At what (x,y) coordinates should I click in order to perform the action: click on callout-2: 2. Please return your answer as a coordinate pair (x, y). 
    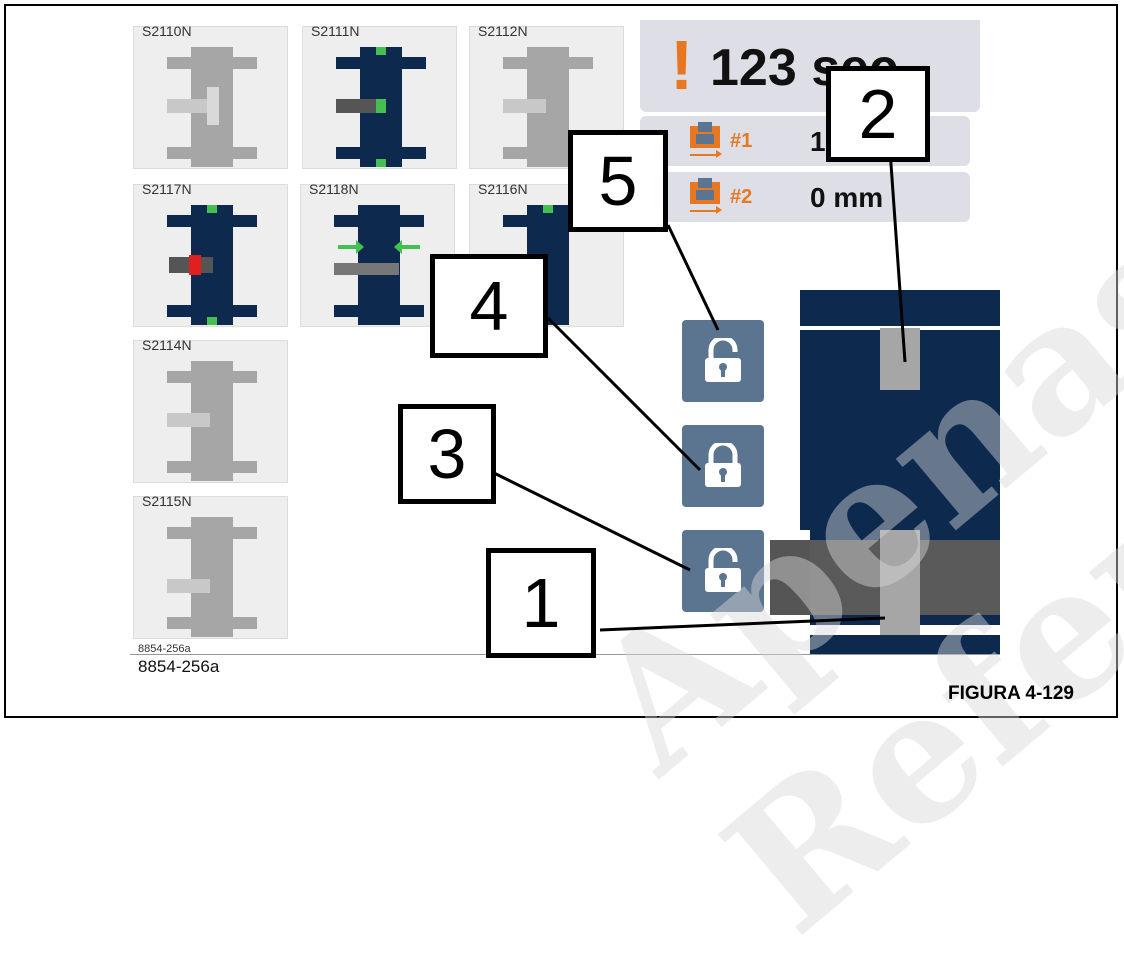
    Looking at the image, I should click on (878, 114).